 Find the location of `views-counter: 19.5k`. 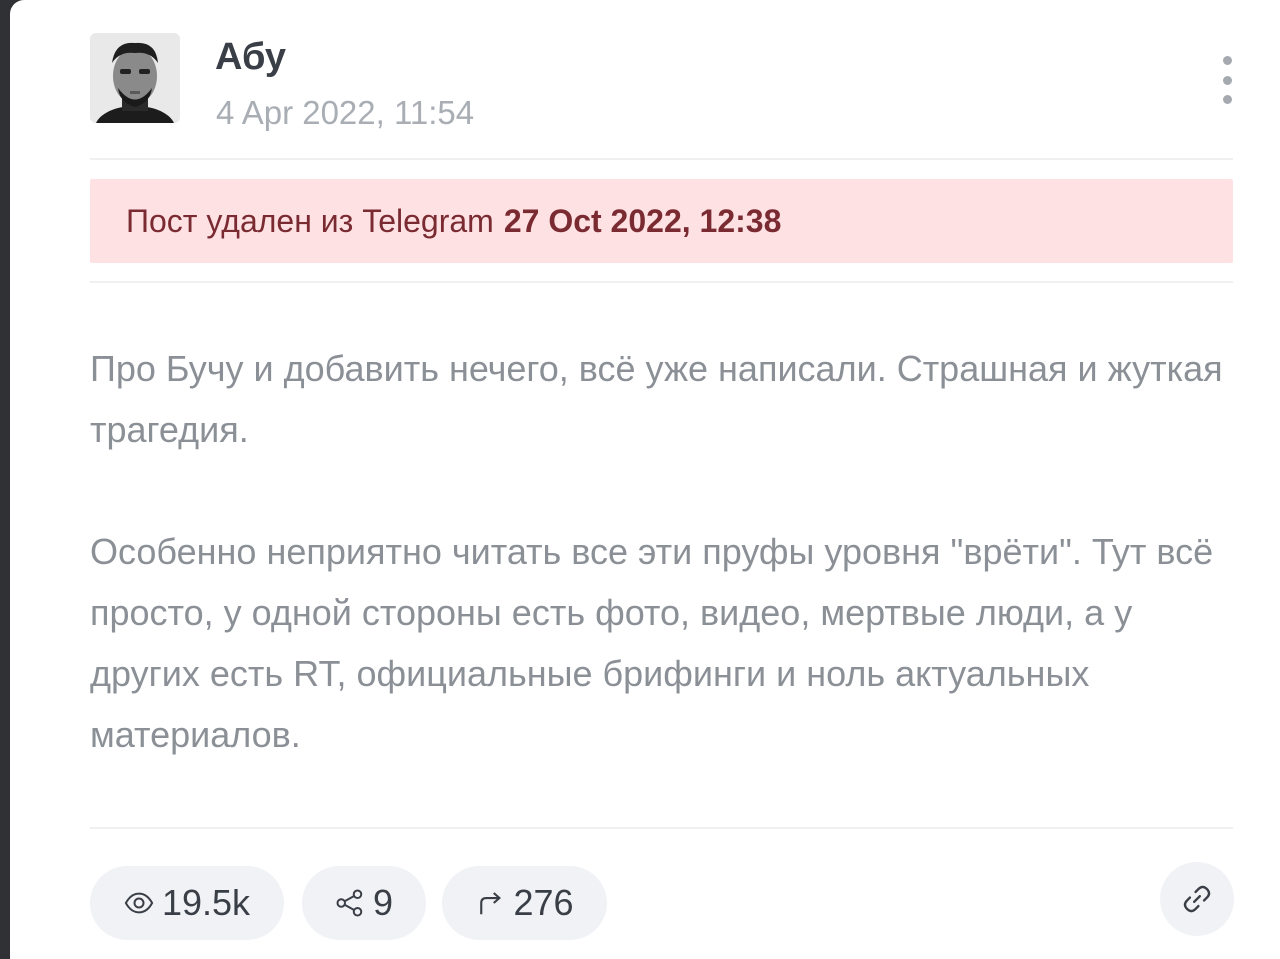

views-counter: 19.5k is located at coordinates (187, 903).